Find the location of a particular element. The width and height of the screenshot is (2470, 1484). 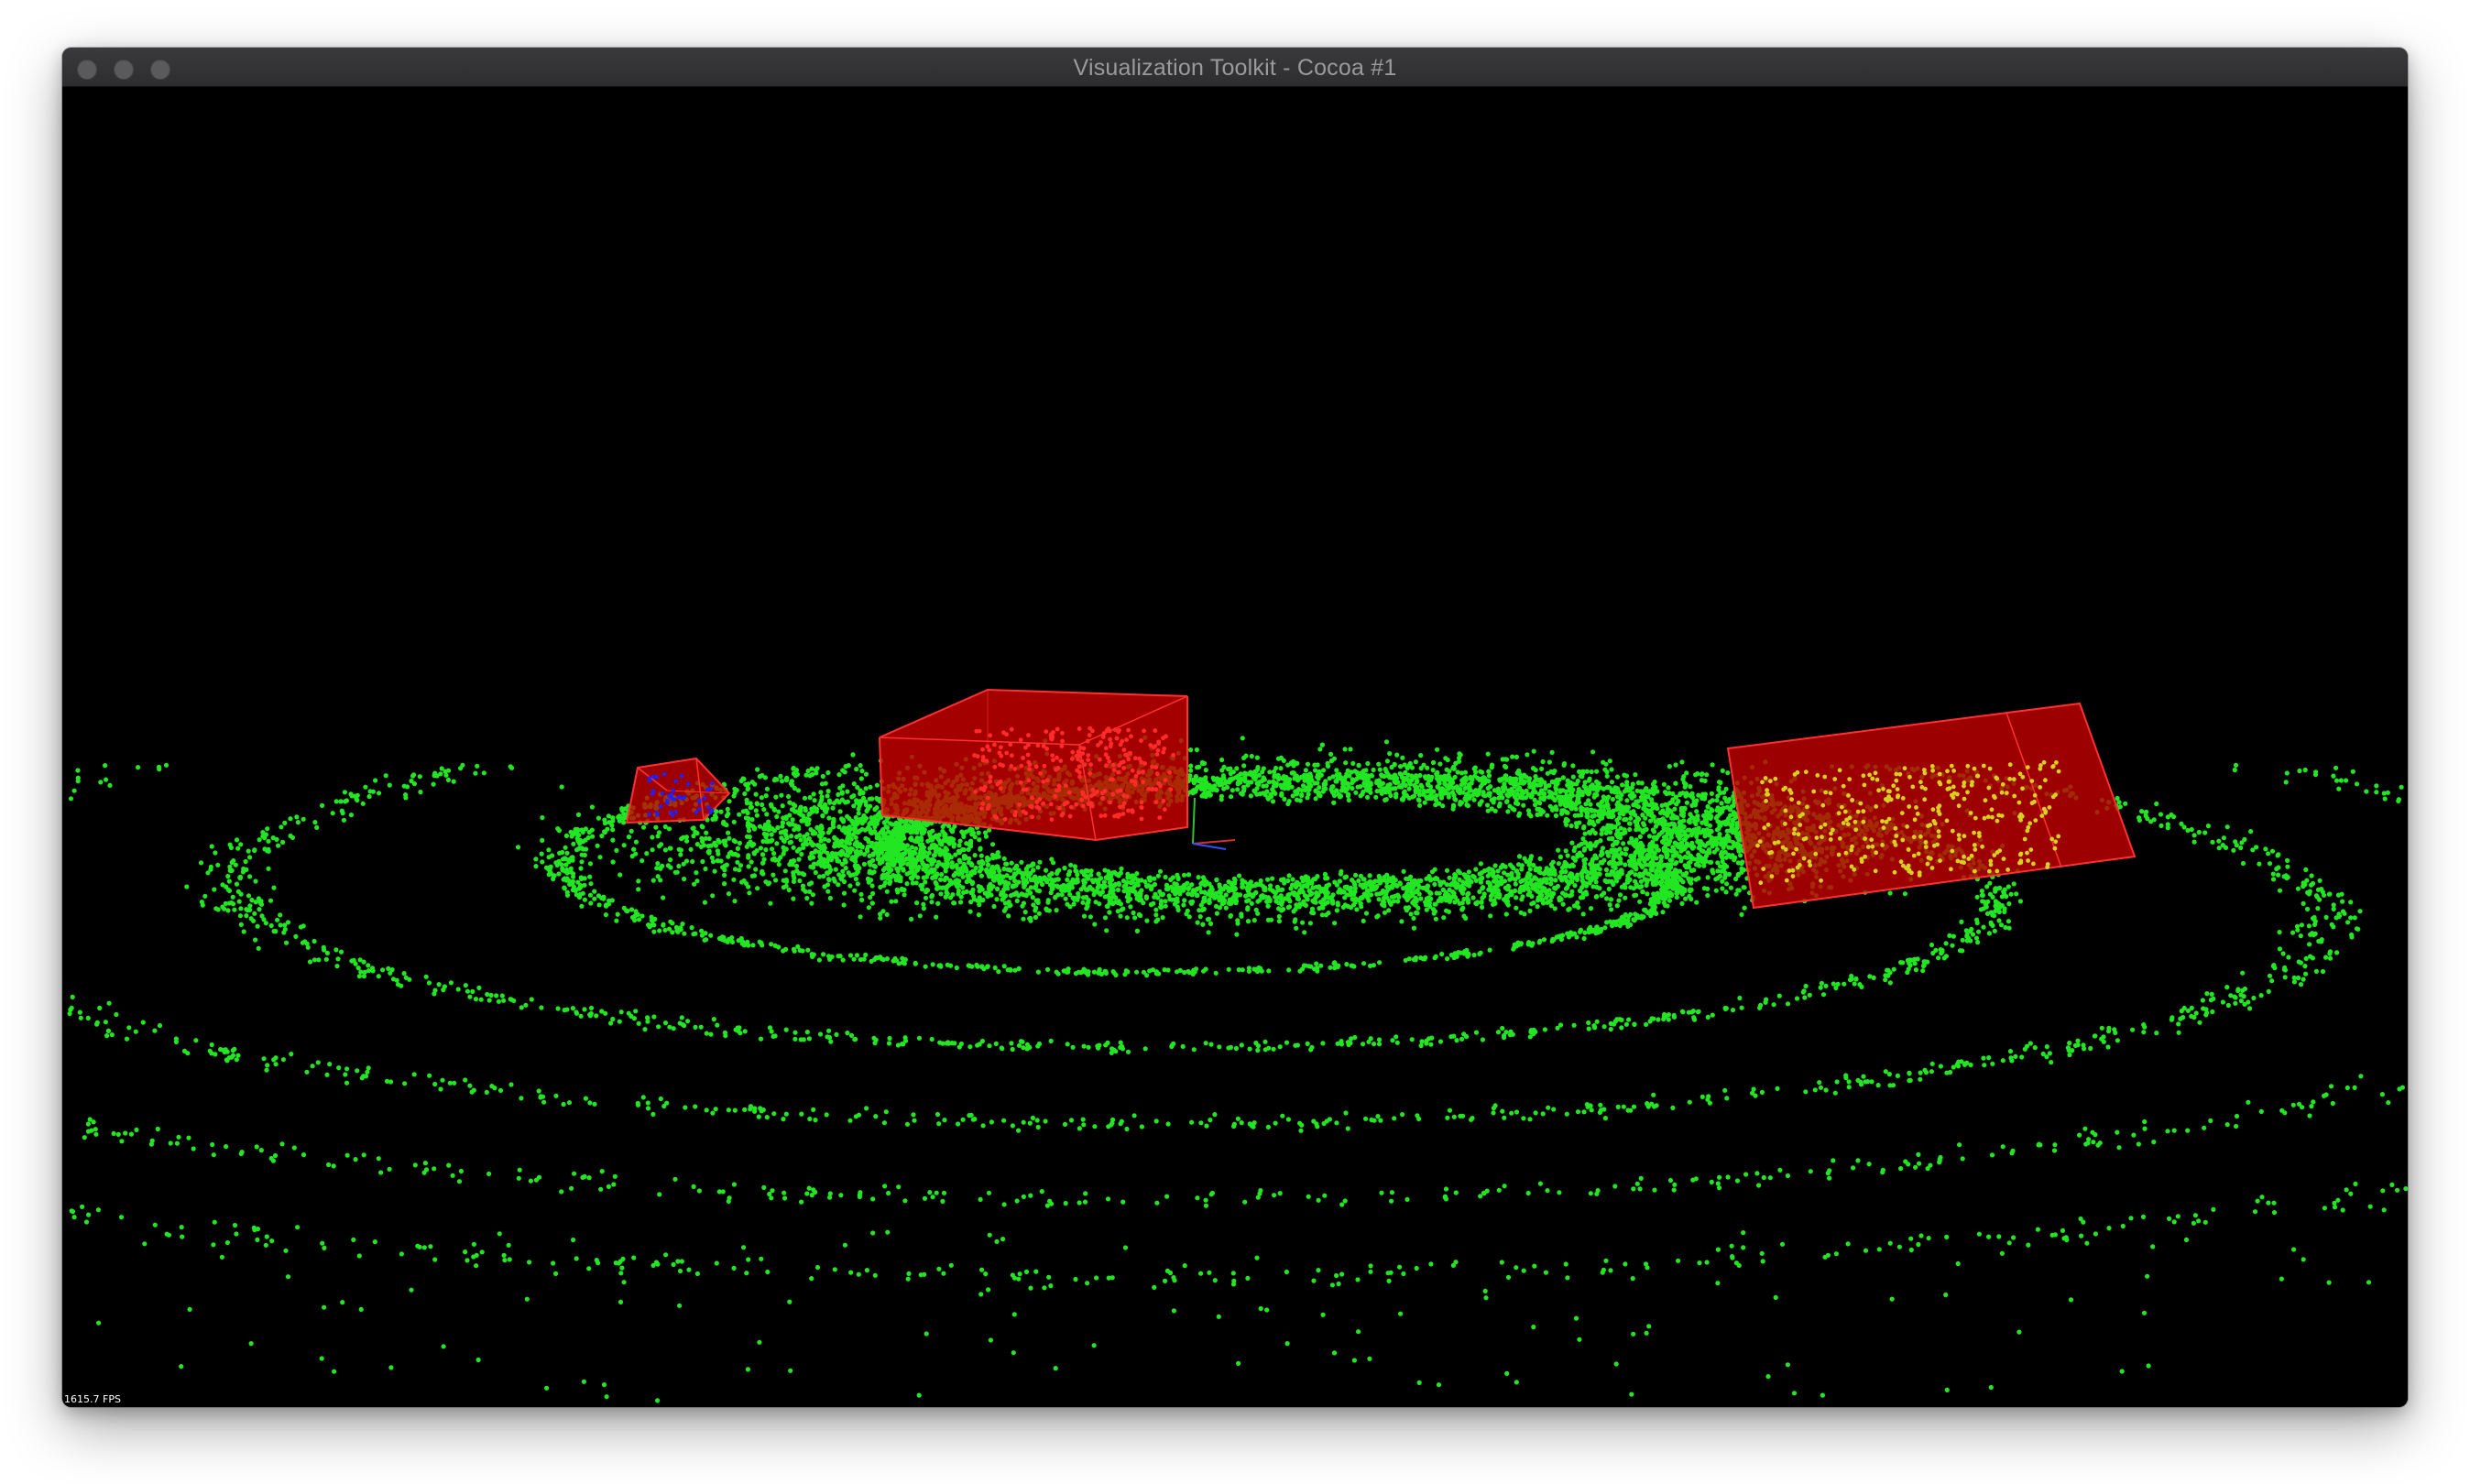

bounding-box-medium is located at coordinates (1033, 765).